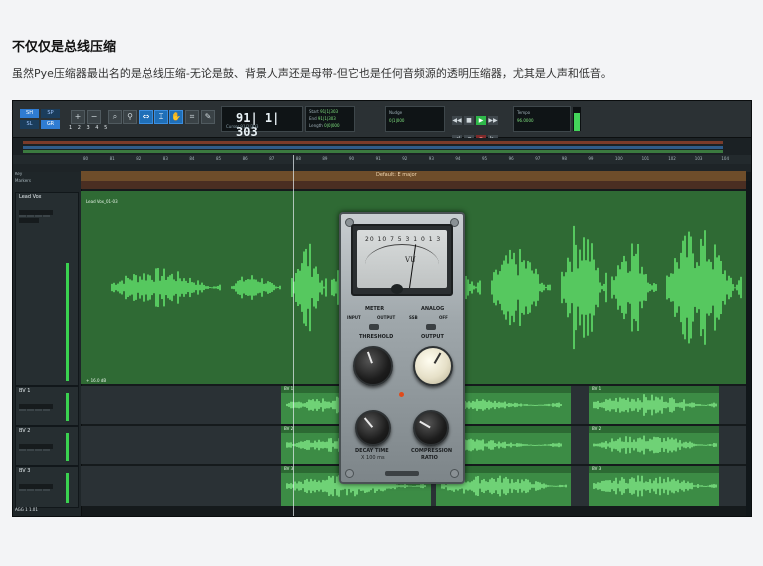 The image size is (763, 566). I want to click on plugin-handle, so click(402, 473).